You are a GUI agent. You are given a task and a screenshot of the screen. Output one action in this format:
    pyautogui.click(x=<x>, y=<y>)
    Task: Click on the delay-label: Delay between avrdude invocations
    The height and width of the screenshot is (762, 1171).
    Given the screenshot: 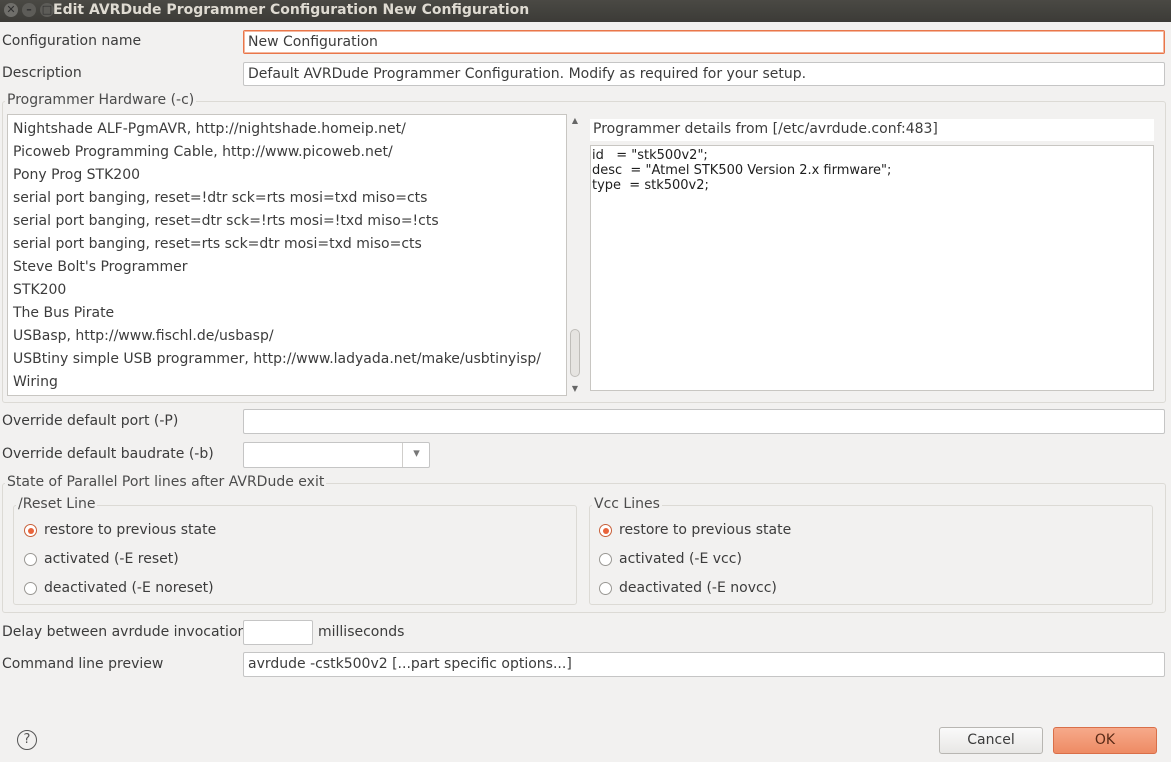 What is the action you would take?
    pyautogui.click(x=128, y=632)
    